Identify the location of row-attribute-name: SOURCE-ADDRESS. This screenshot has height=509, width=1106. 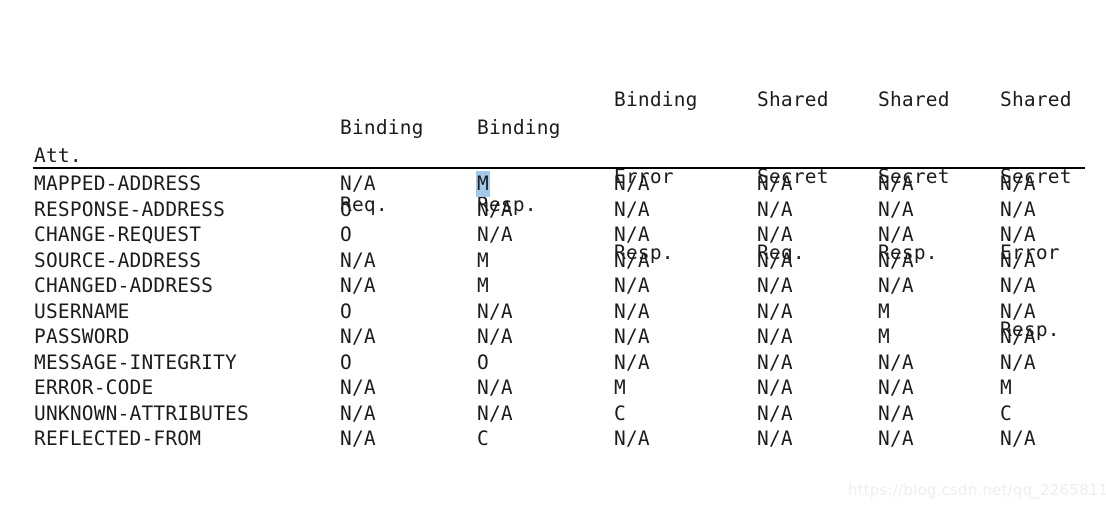
(118, 260).